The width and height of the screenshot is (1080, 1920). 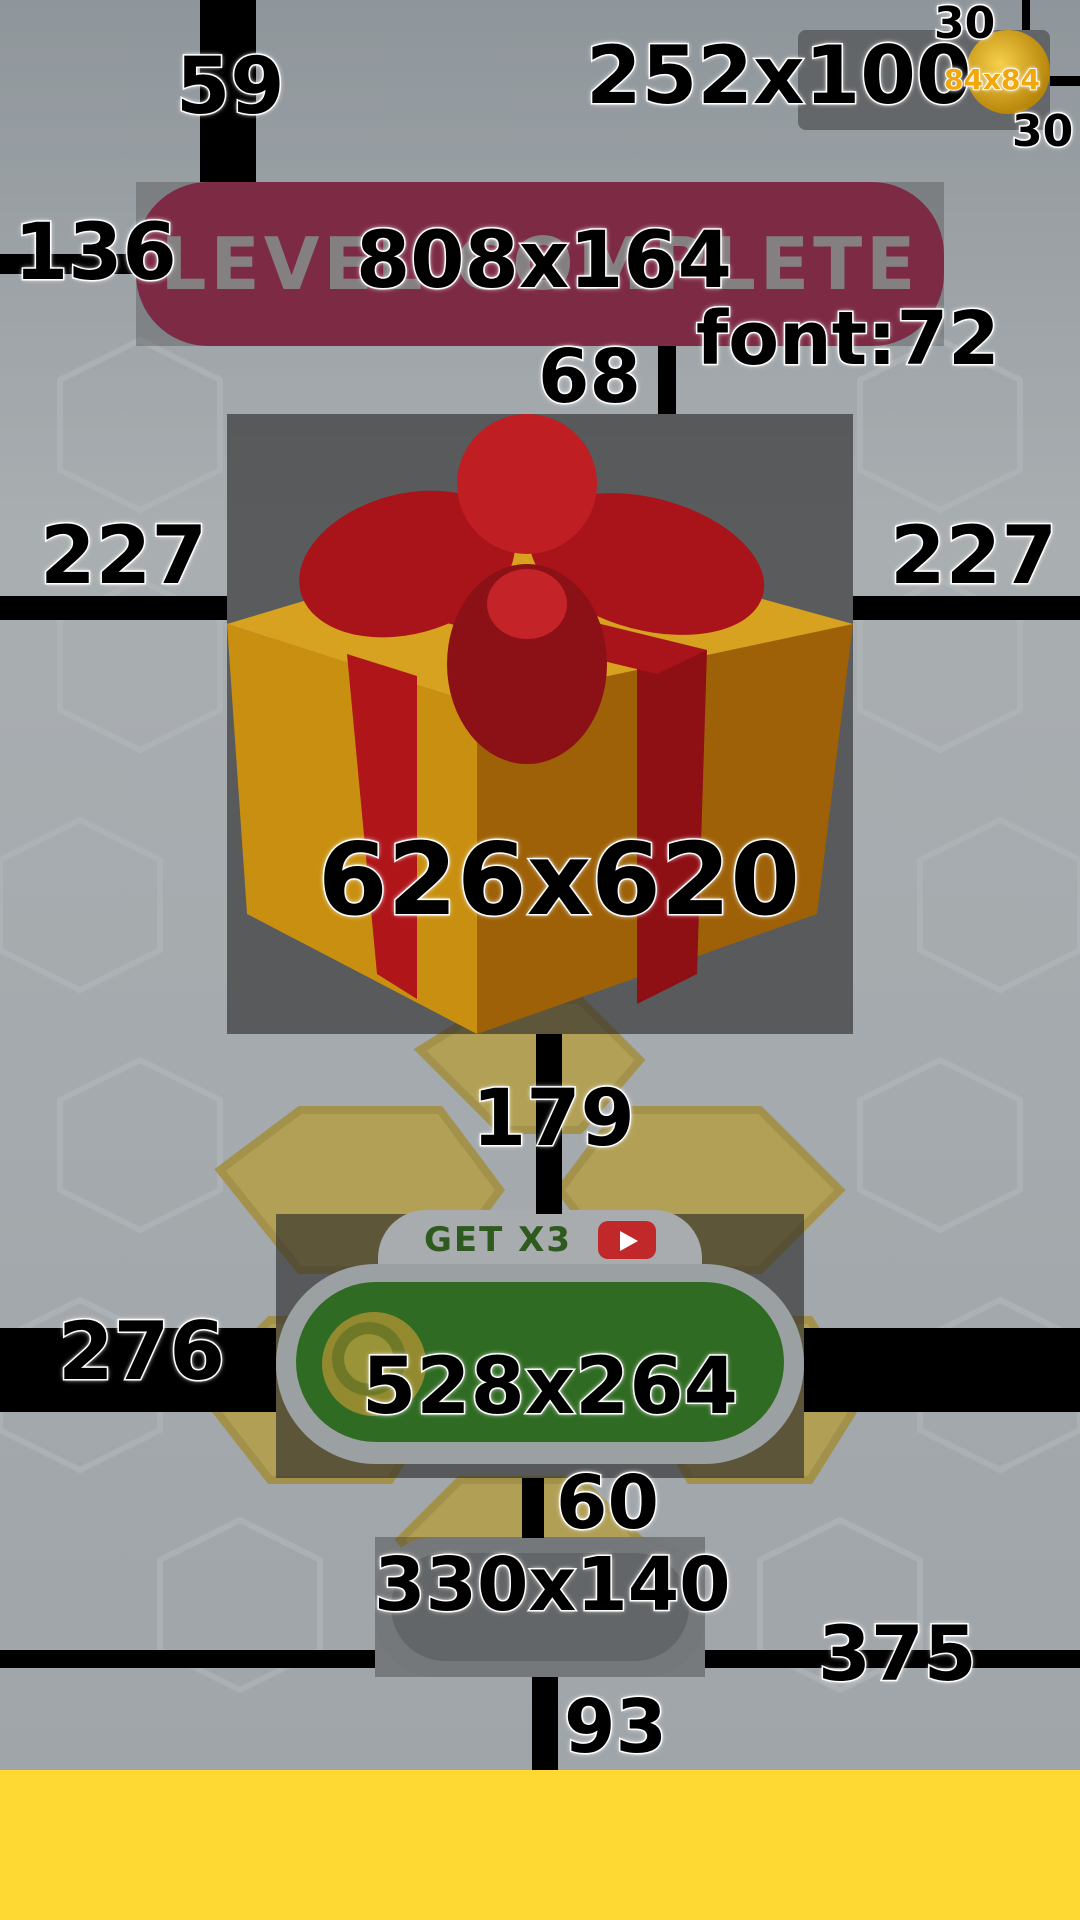 What do you see at coordinates (540, 1845) in the screenshot?
I see `bottom-bar` at bounding box center [540, 1845].